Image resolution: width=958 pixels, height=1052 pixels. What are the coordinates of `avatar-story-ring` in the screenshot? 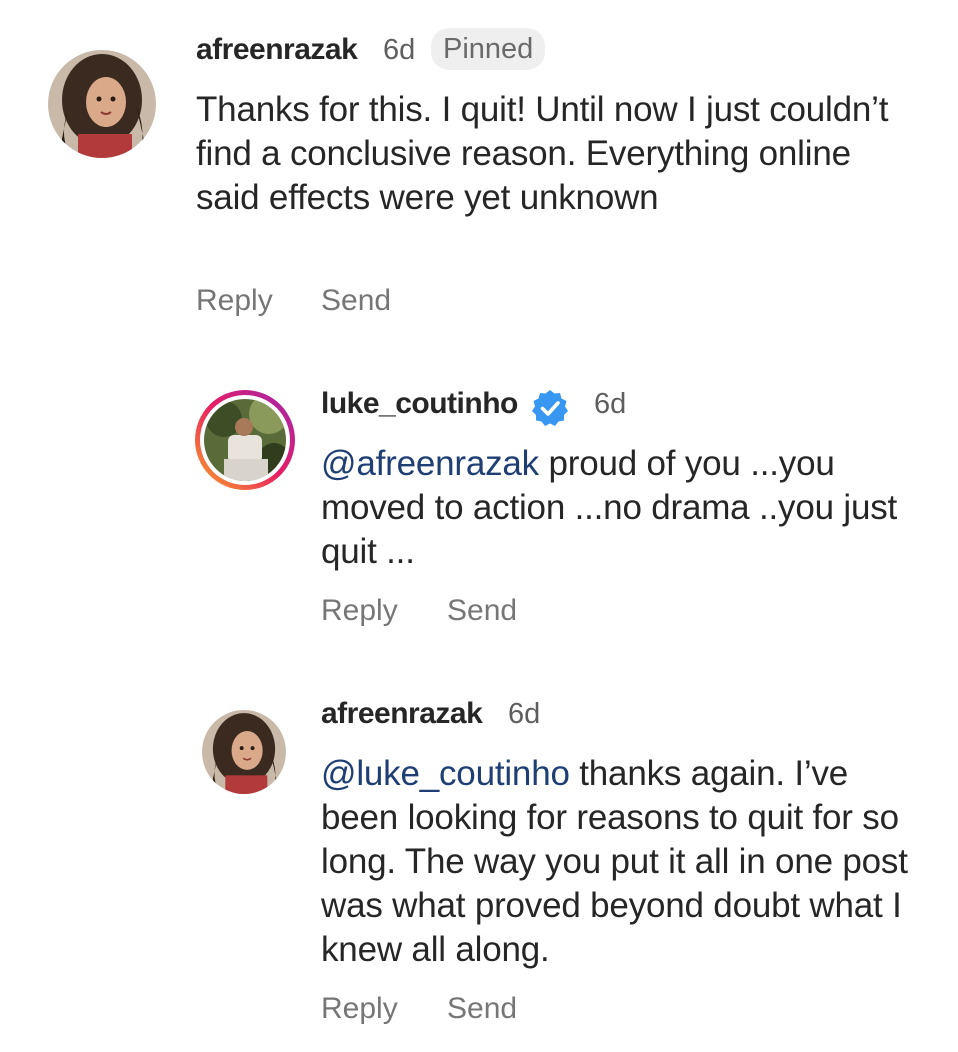 It's located at (245, 440).